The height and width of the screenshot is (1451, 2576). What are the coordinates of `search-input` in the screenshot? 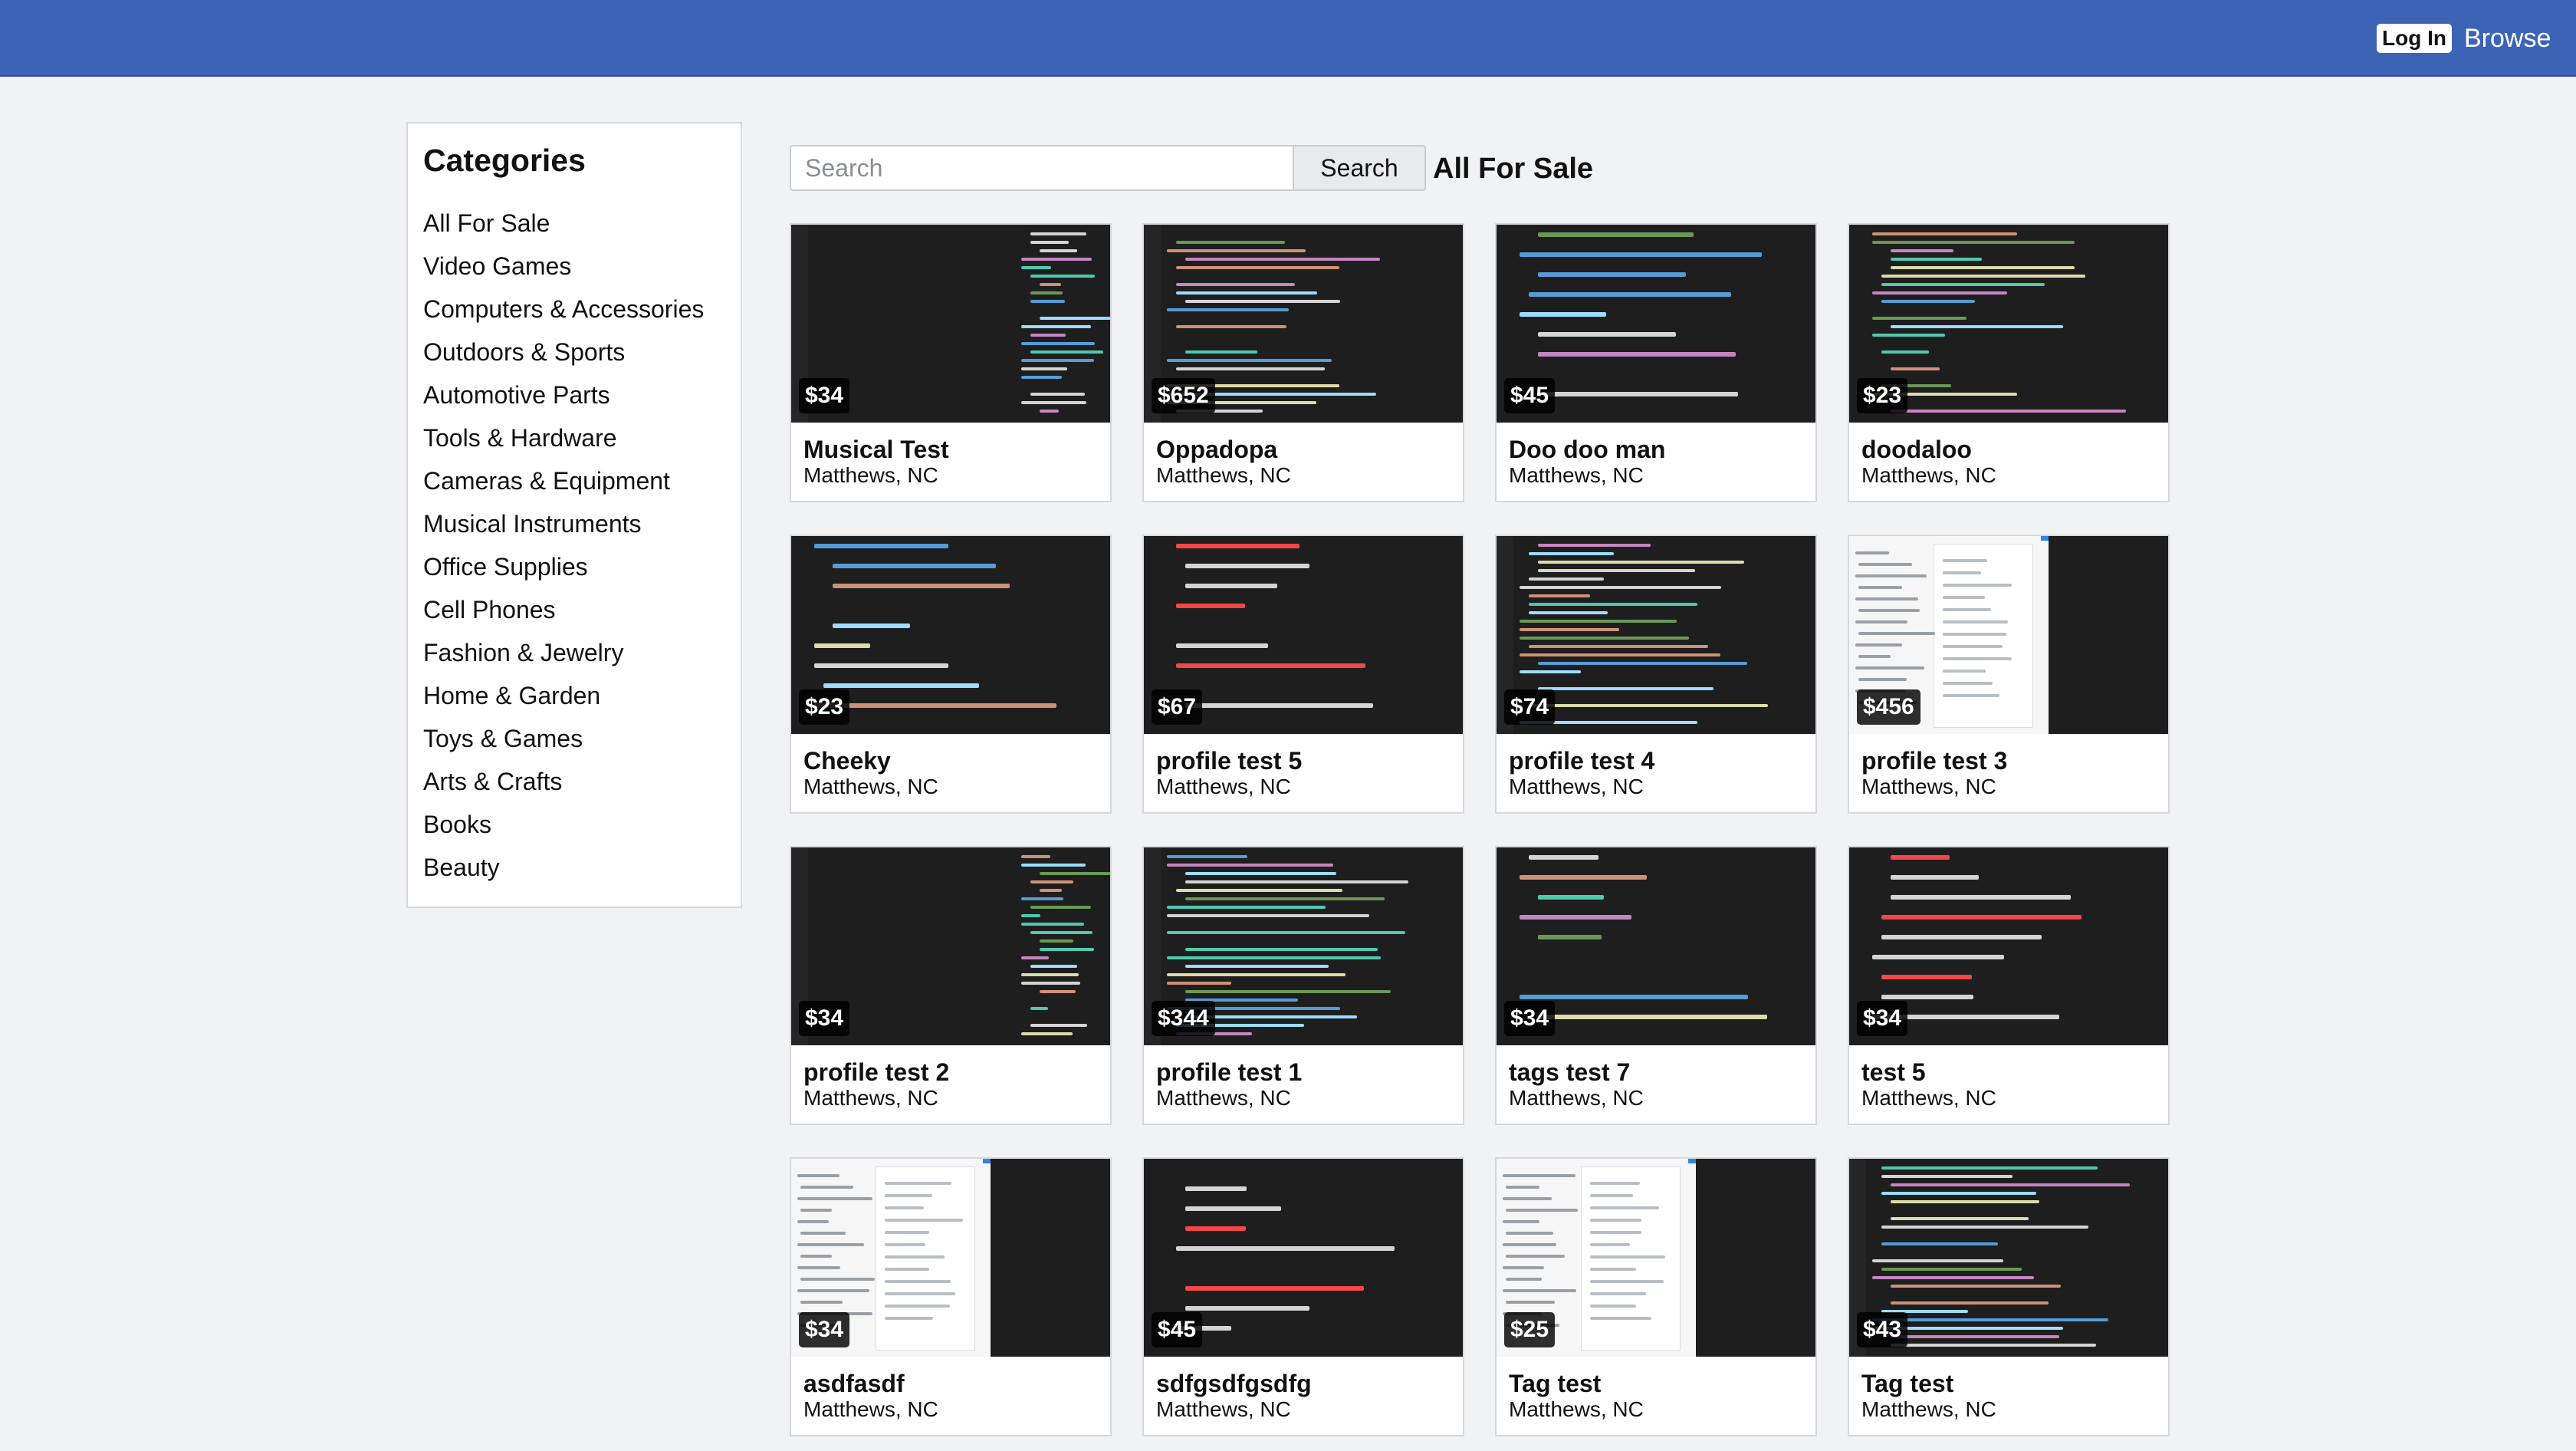 It's located at (1042, 168).